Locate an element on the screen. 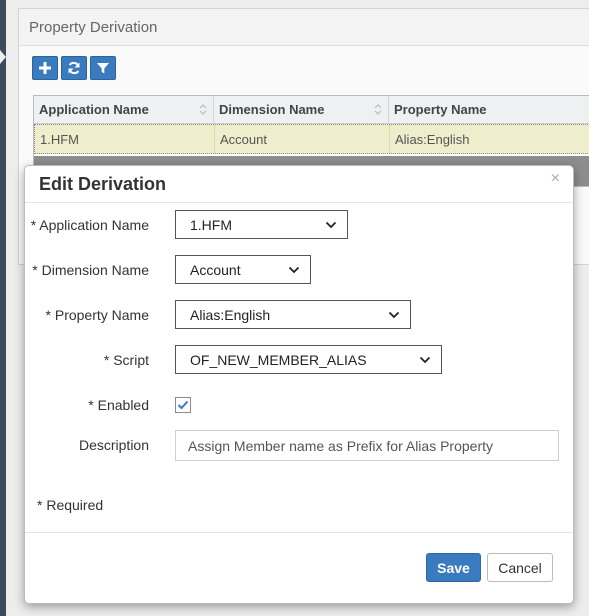 Image resolution: width=589 pixels, height=616 pixels. script-select: OF_NEW_MEMBER_ALIAS is located at coordinates (308, 359).